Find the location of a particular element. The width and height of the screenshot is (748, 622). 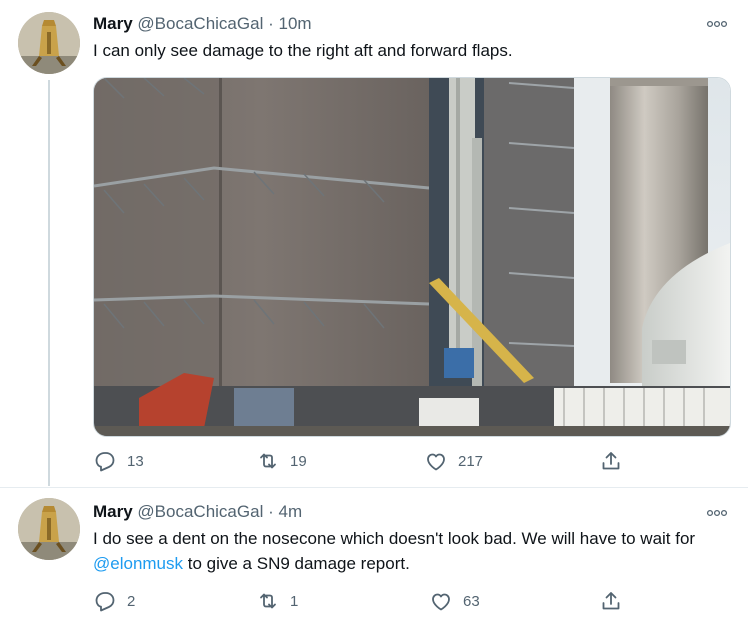

tweet-header: Mary @BocaChicaGal · 10m is located at coordinates (202, 24).